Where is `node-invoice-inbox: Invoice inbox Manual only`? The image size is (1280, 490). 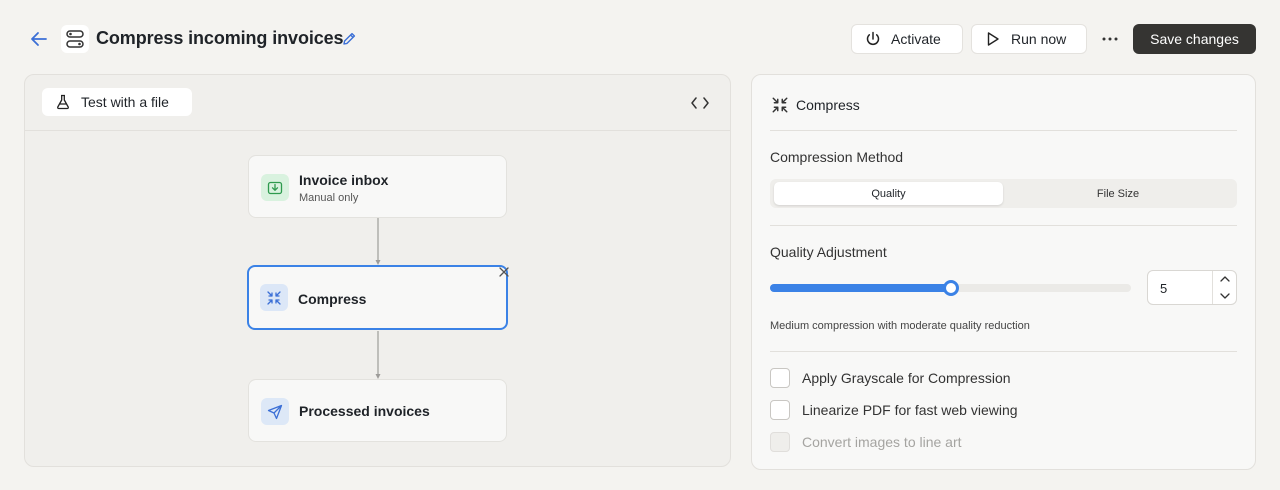
node-invoice-inbox: Invoice inbox Manual only is located at coordinates (377, 186).